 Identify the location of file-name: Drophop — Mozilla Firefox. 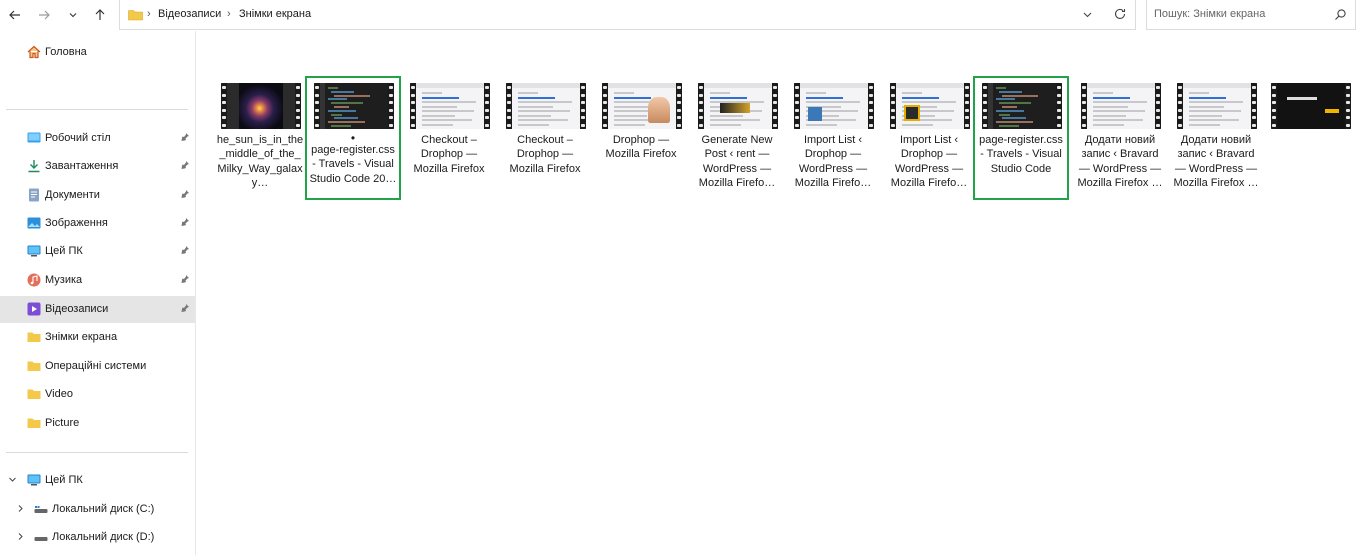
(641, 147).